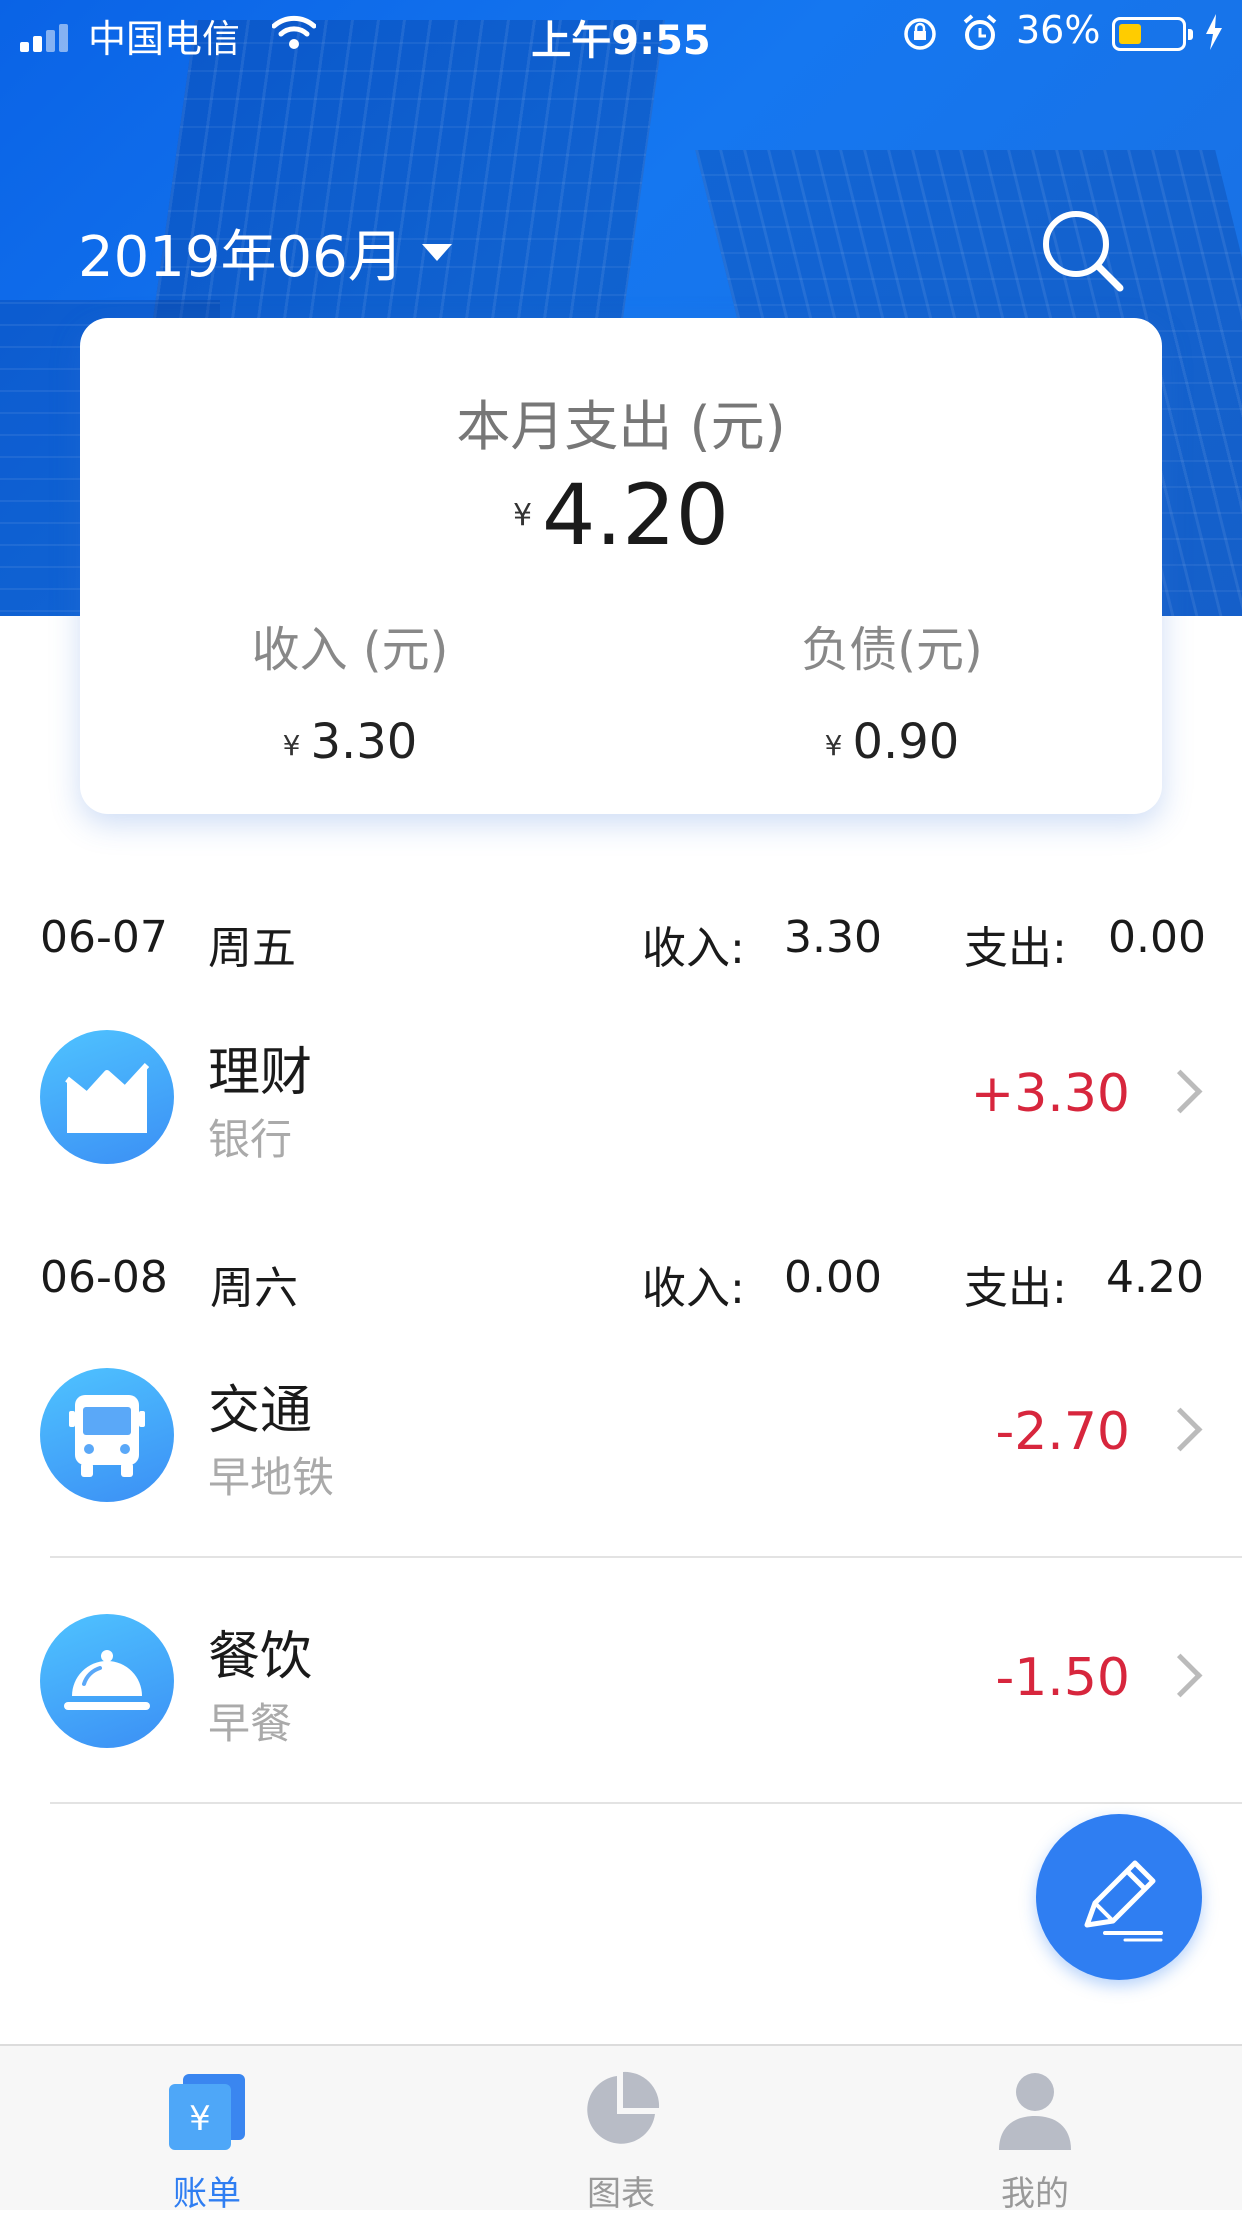 Image resolution: width=1242 pixels, height=2215 pixels. I want to click on record-amount: -1.50, so click(1062, 1678).